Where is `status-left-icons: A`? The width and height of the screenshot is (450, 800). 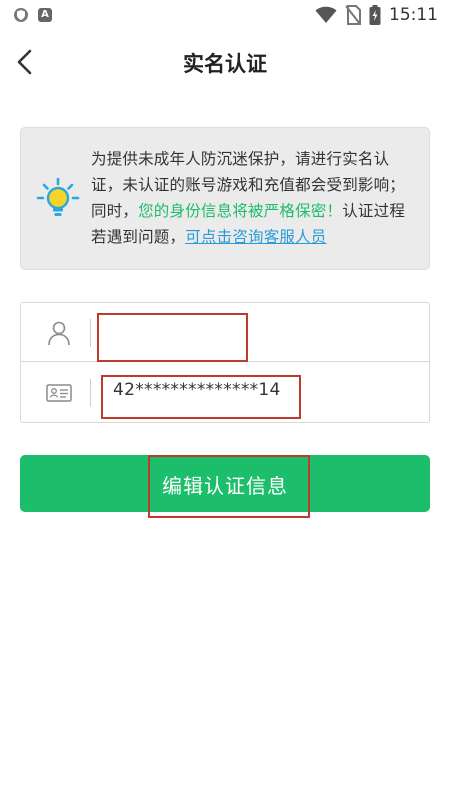
status-left-icons: A is located at coordinates (33, 15).